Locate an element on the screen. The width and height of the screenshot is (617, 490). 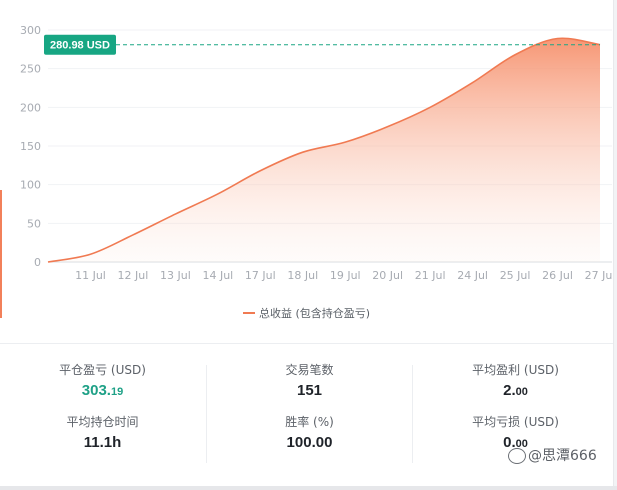
avg-hold-time-value: 11.1h is located at coordinates (102, 442).